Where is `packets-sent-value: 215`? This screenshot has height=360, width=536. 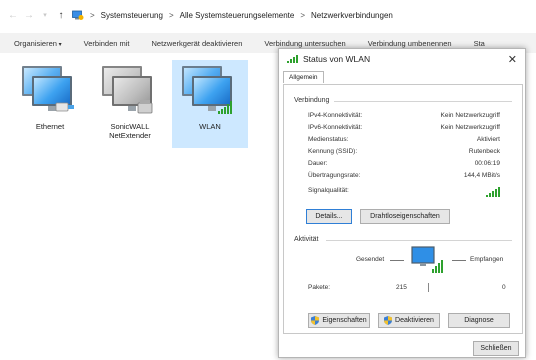
packets-sent-value: 215 is located at coordinates (401, 287).